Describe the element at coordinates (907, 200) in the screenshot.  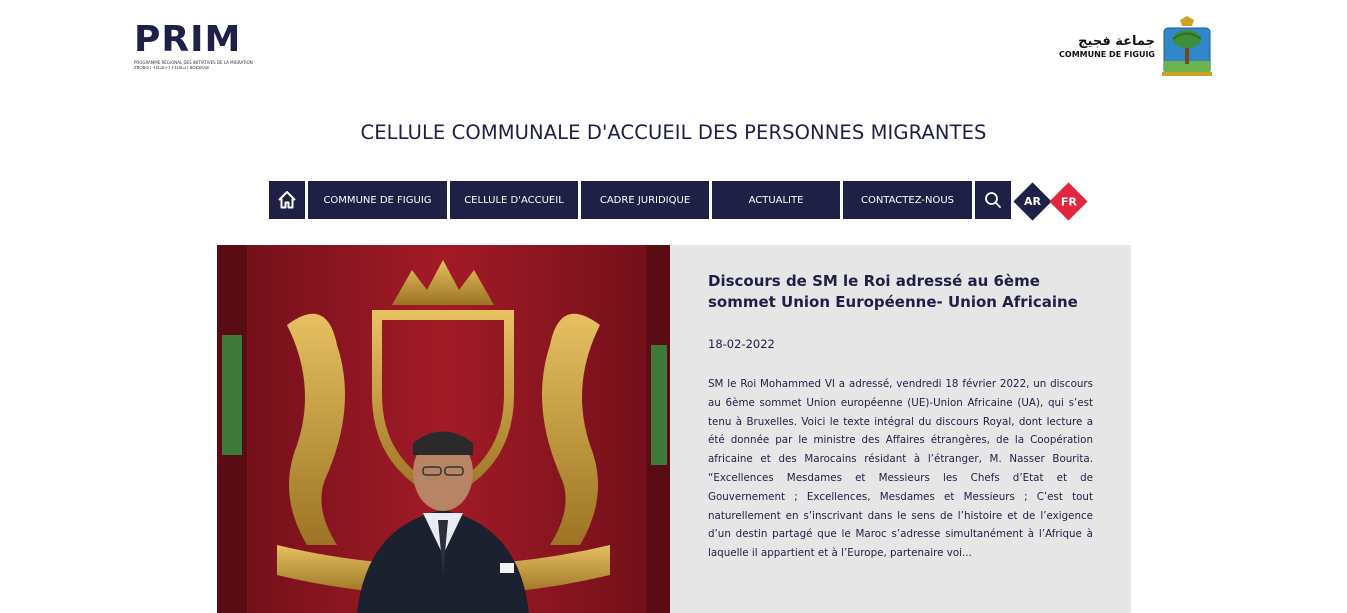
I see `nav-contactez-nous: CONTACTEZ-NOUS` at that location.